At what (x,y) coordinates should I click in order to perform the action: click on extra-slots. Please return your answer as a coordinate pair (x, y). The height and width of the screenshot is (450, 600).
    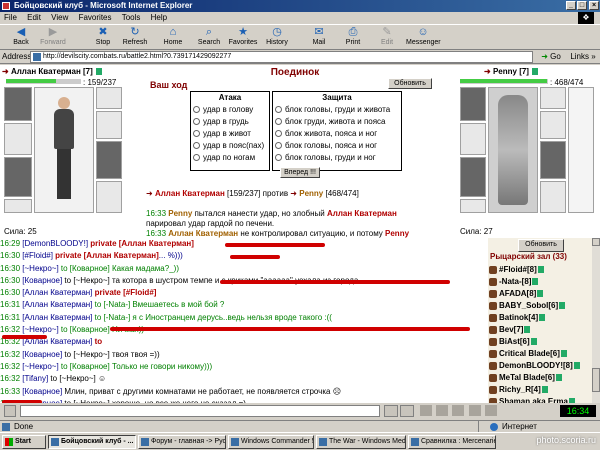
    Looking at the image, I should click on (581, 150).